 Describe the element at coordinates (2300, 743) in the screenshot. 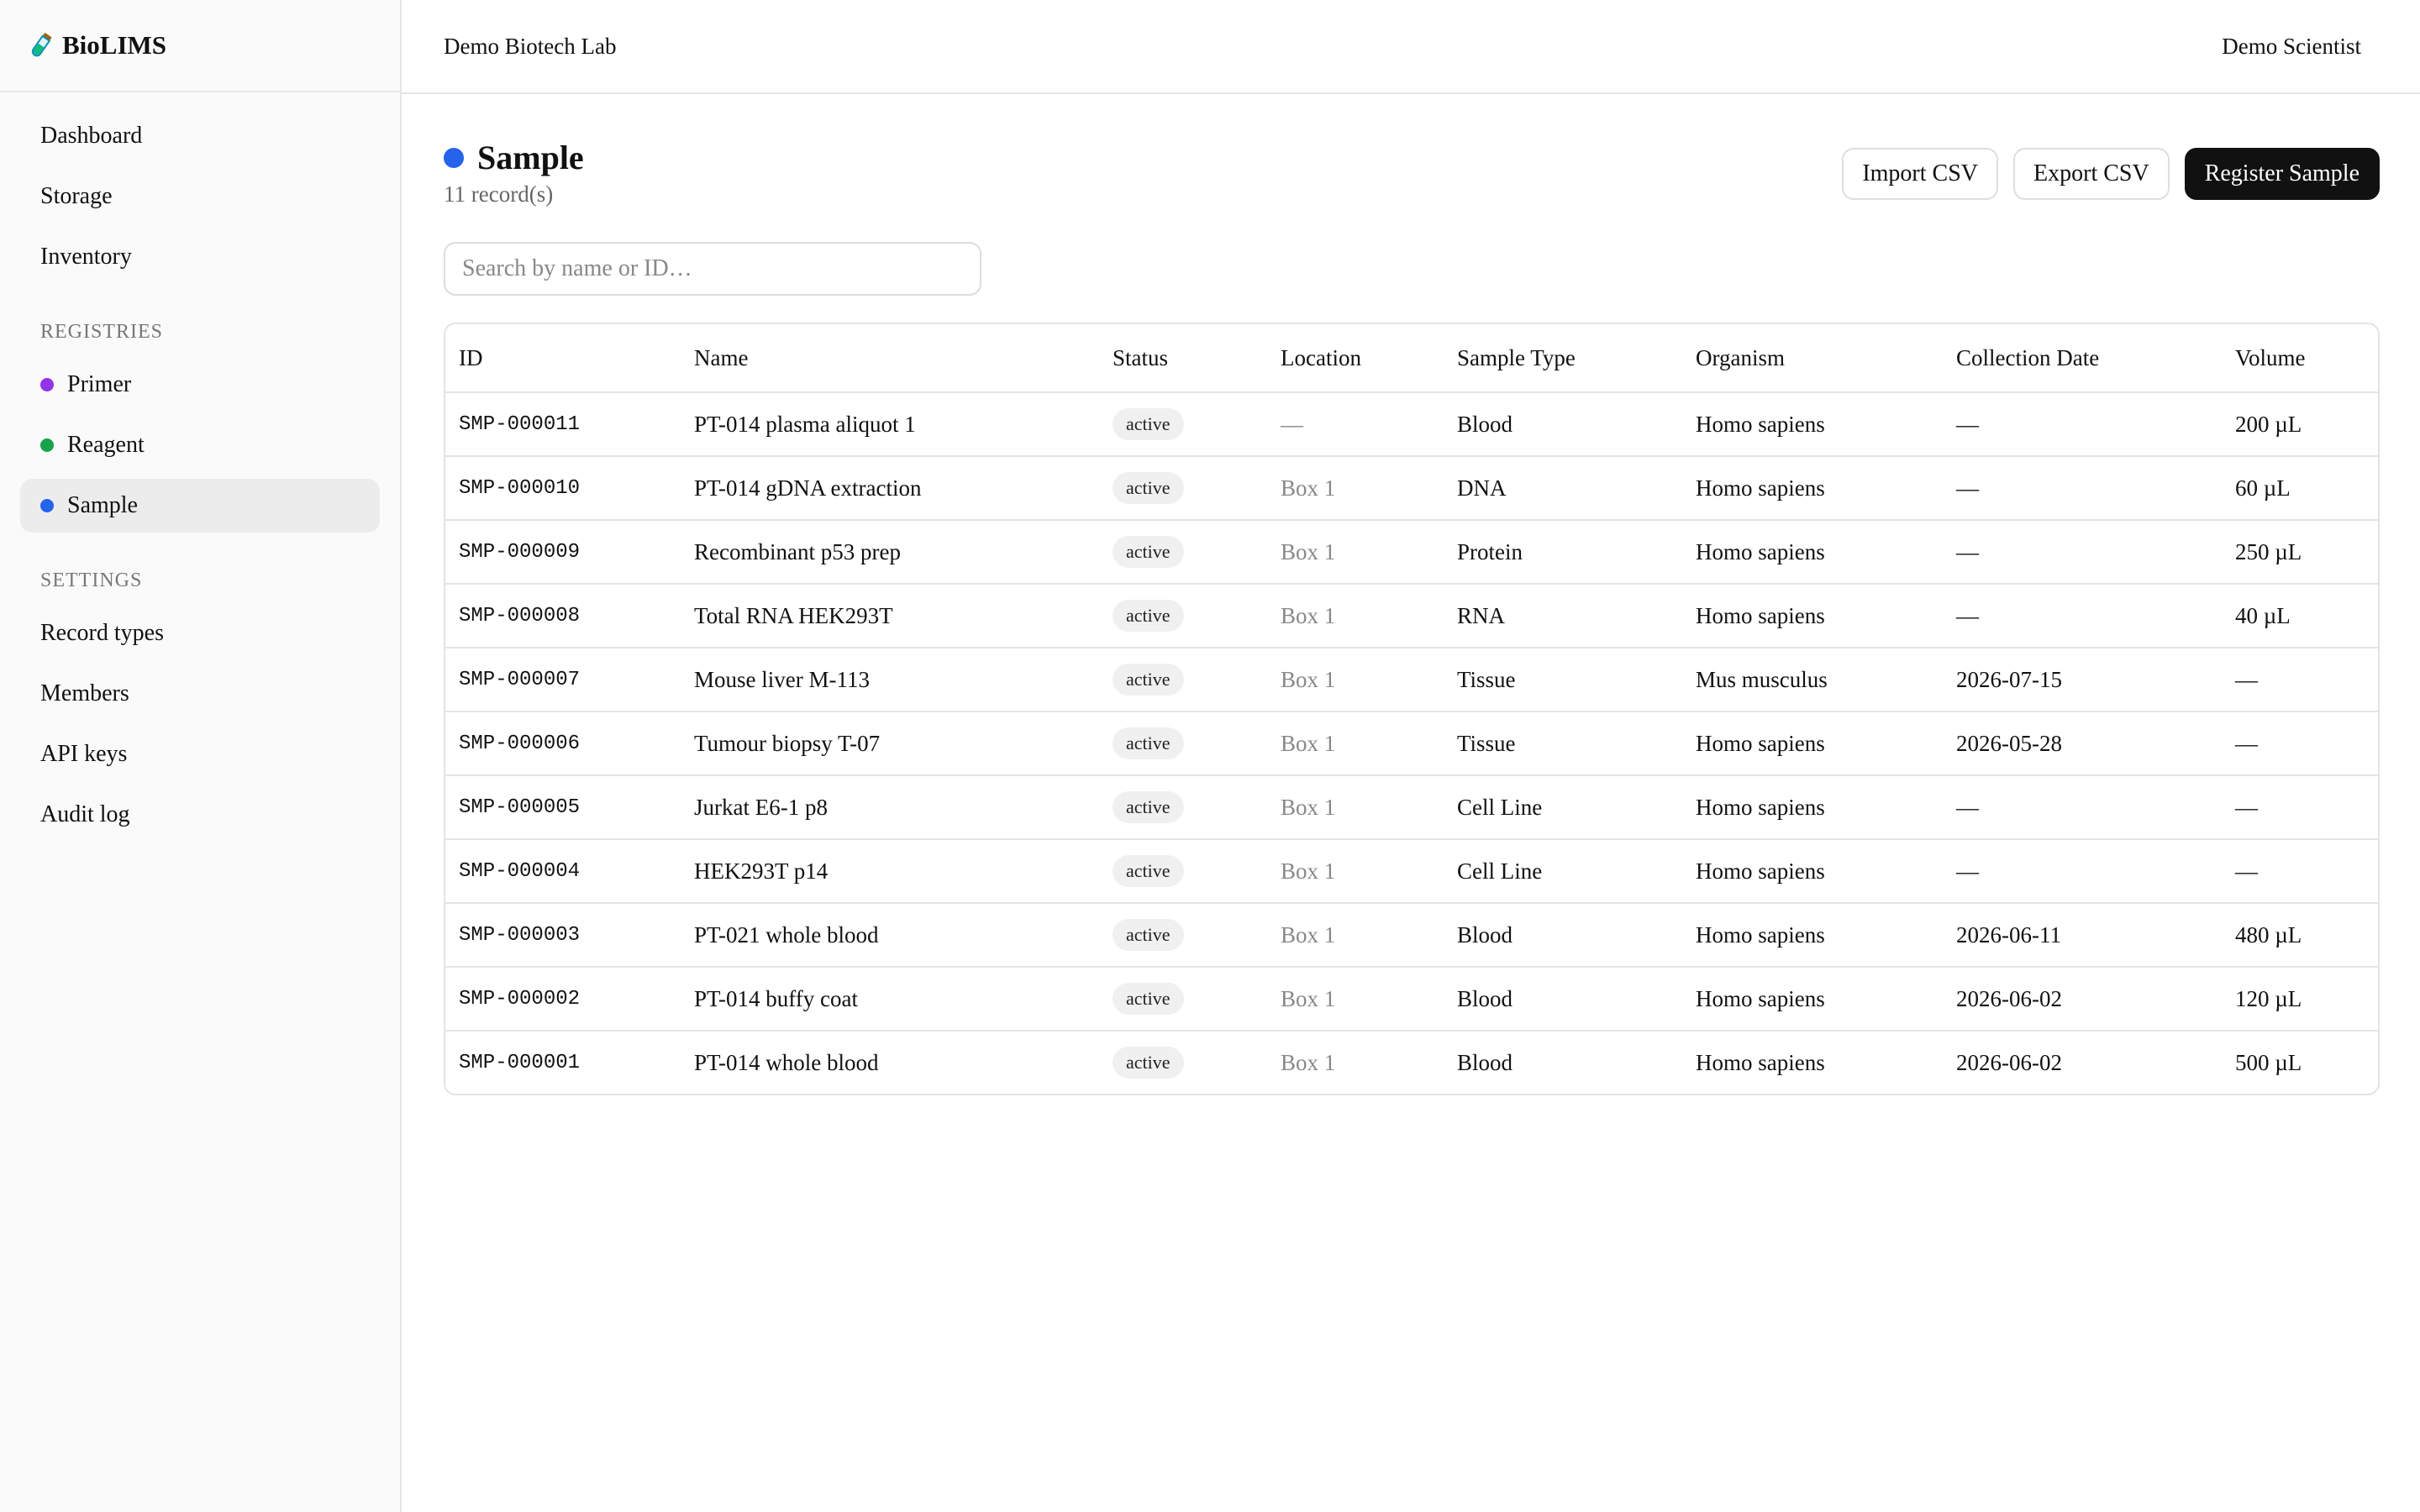

I see `cell-volume: —` at that location.